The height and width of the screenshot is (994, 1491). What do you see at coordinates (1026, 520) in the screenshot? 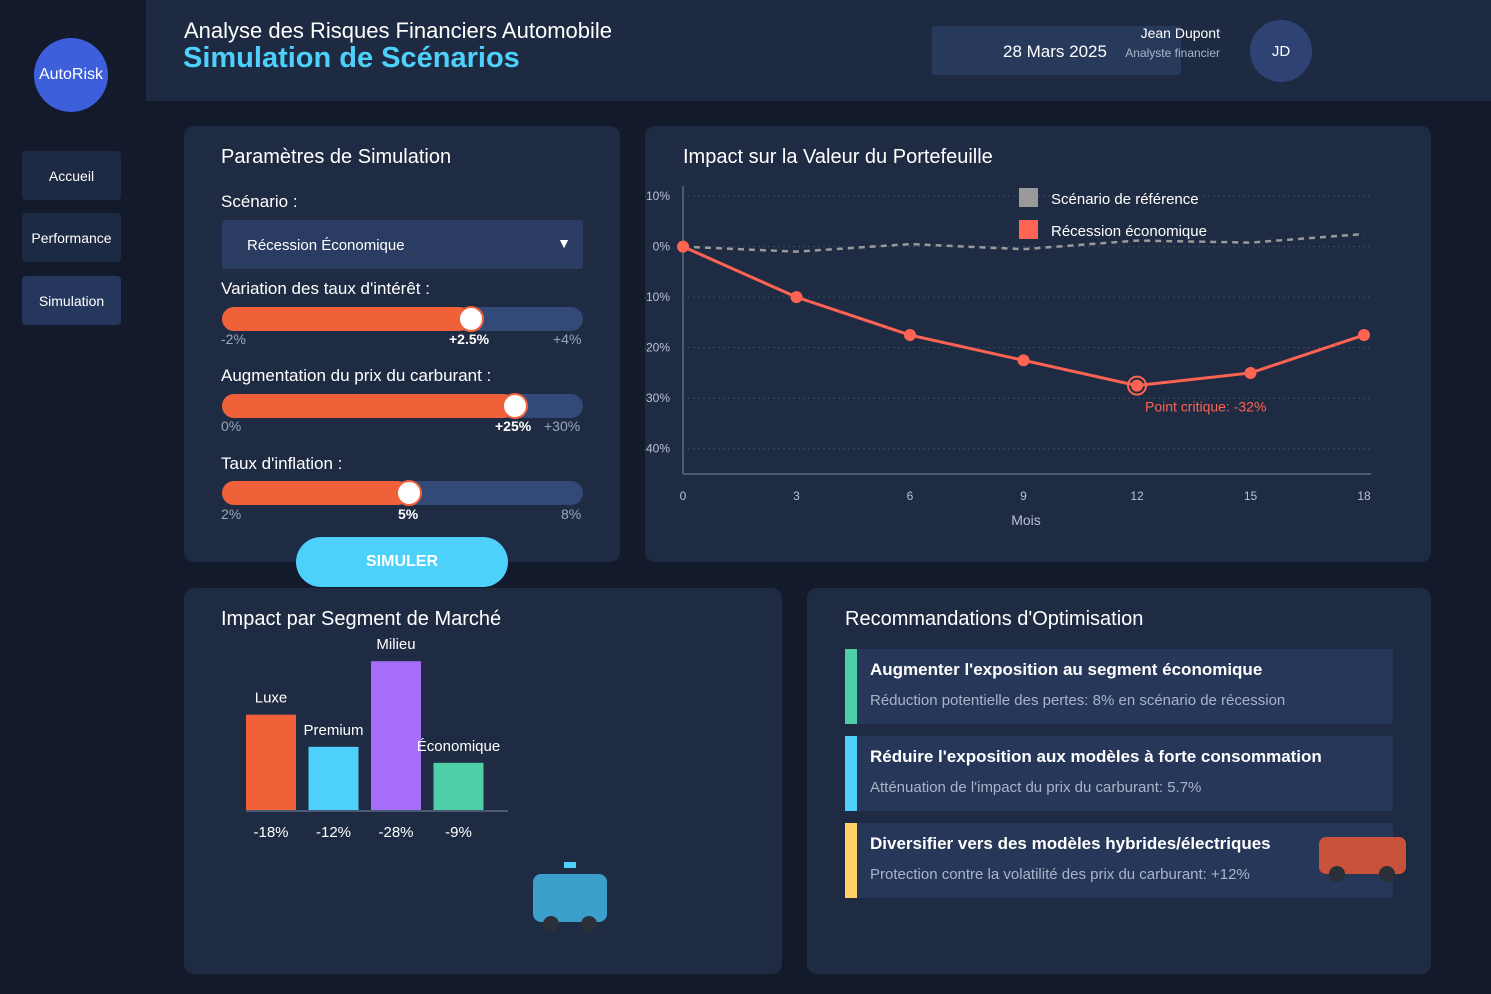
I see `x-axis-label: Mois` at bounding box center [1026, 520].